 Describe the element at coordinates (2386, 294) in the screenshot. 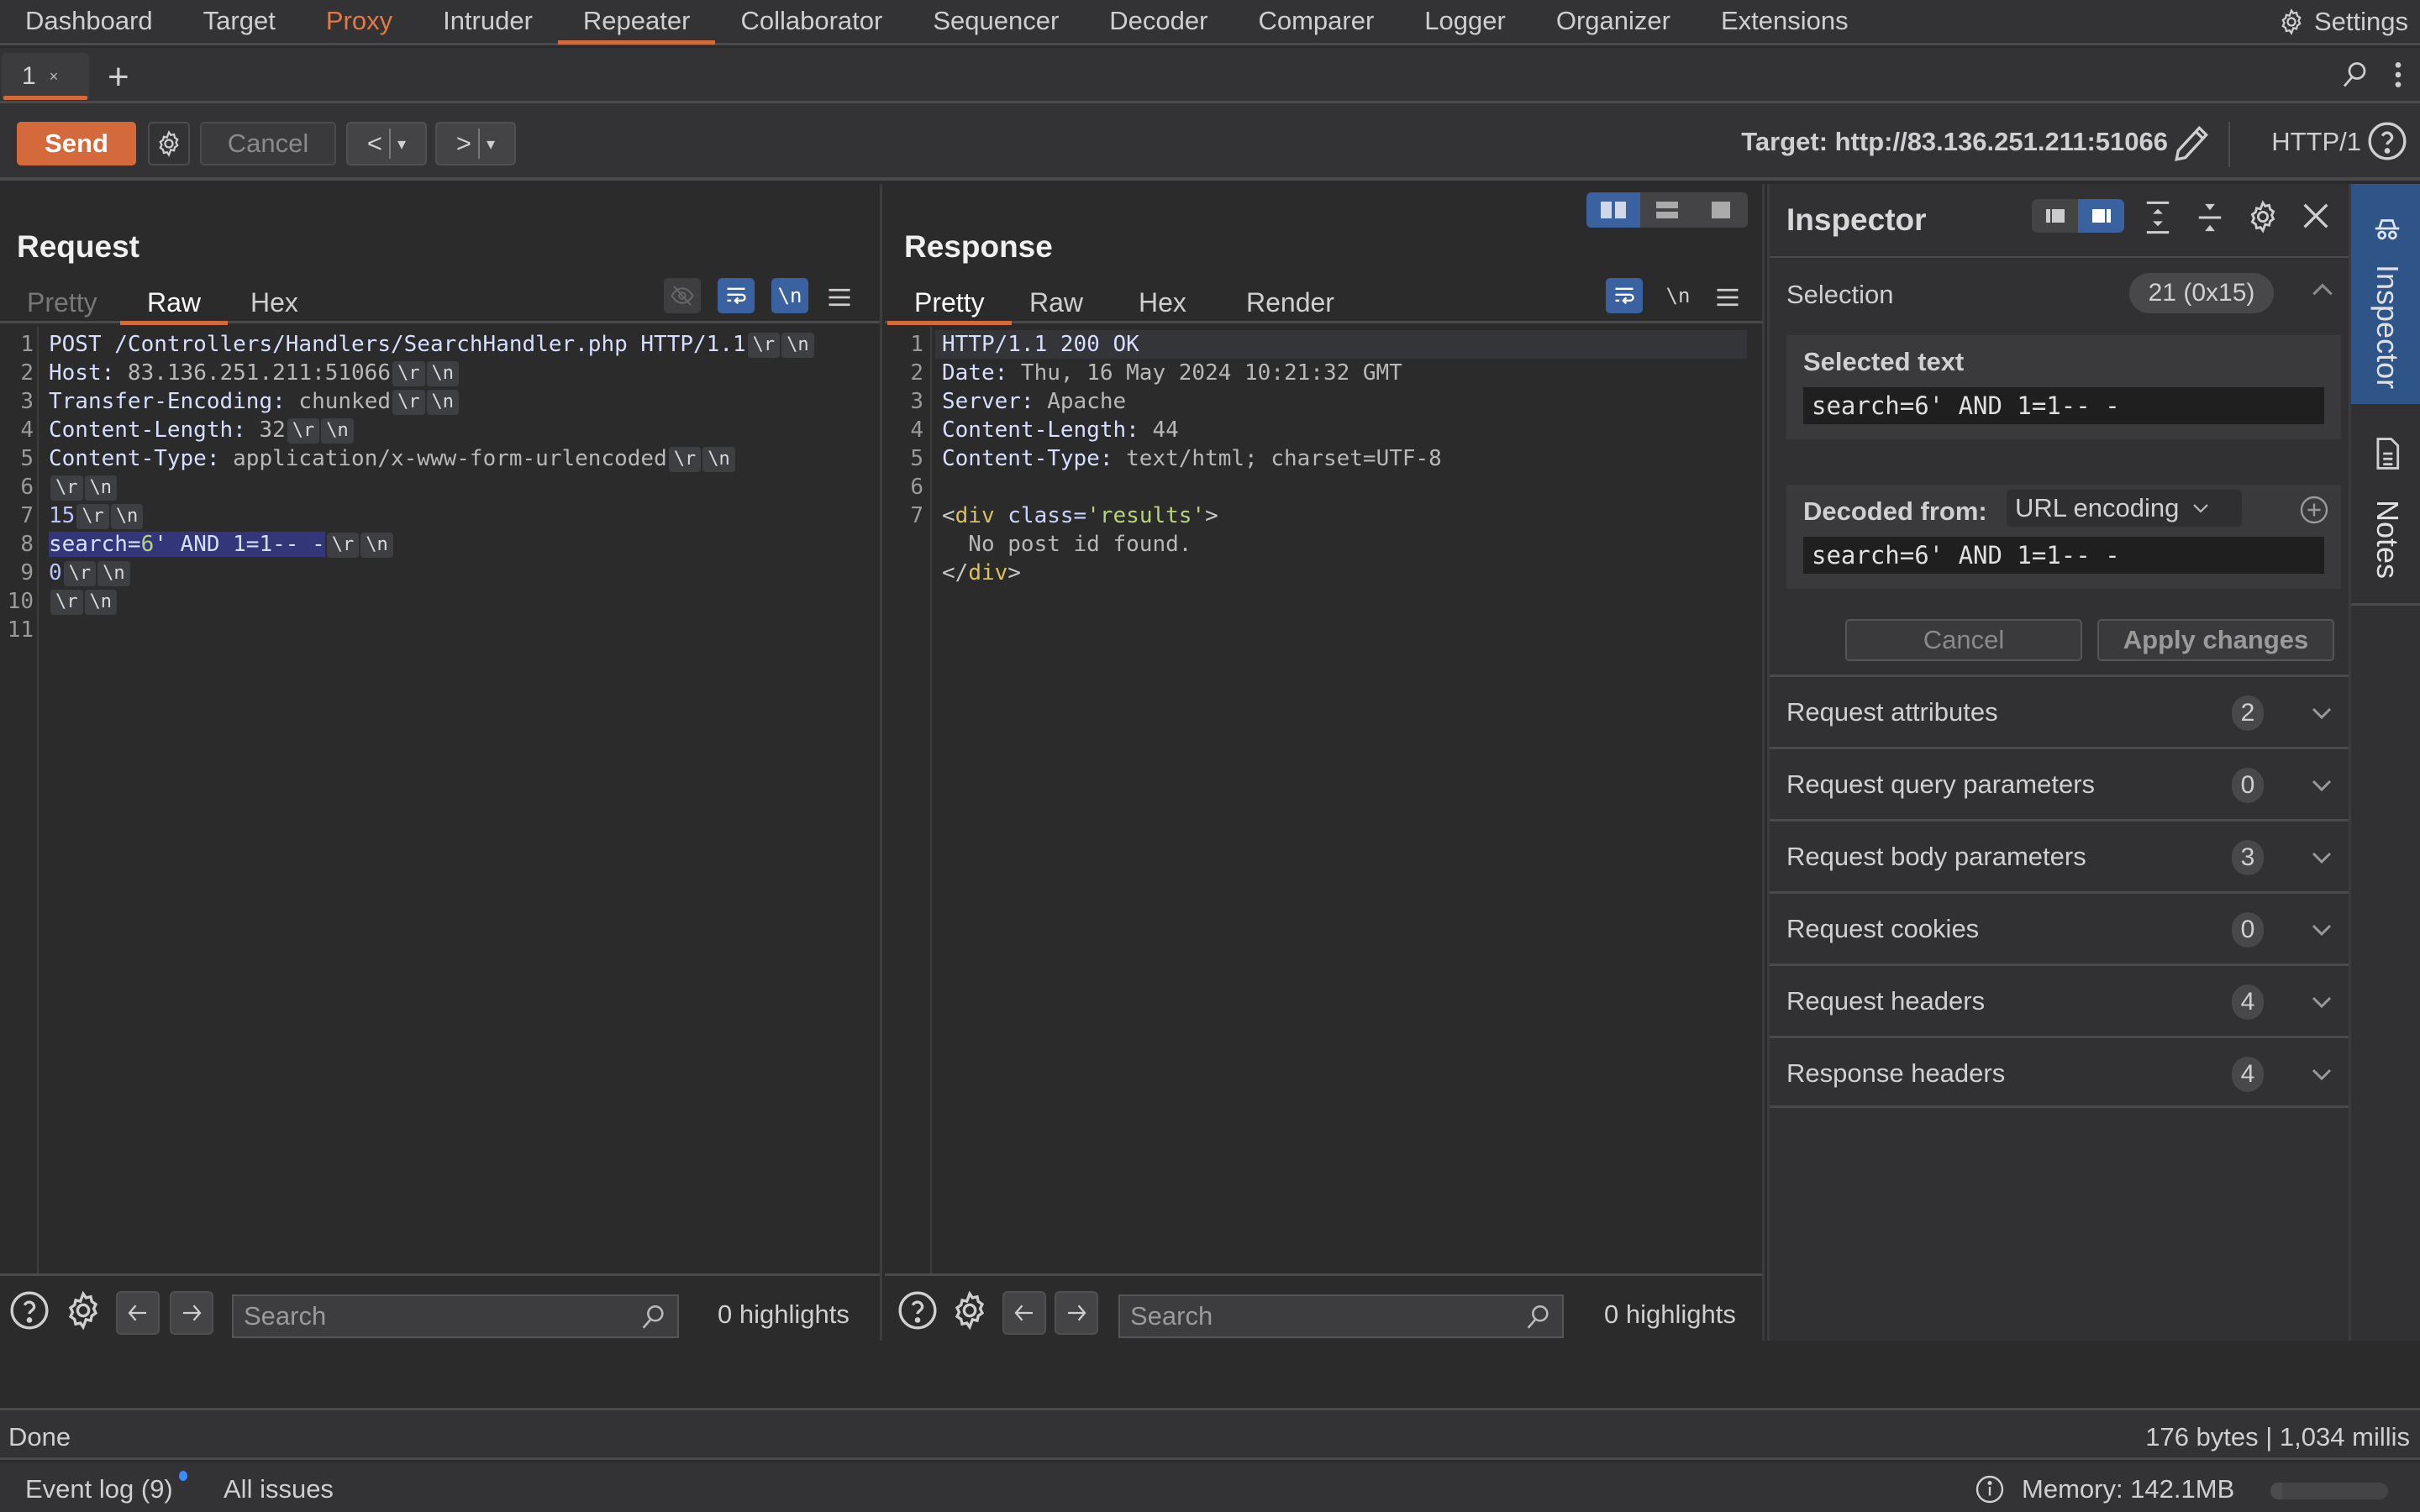

I see `rail-inspector-tab: Inspector` at that location.